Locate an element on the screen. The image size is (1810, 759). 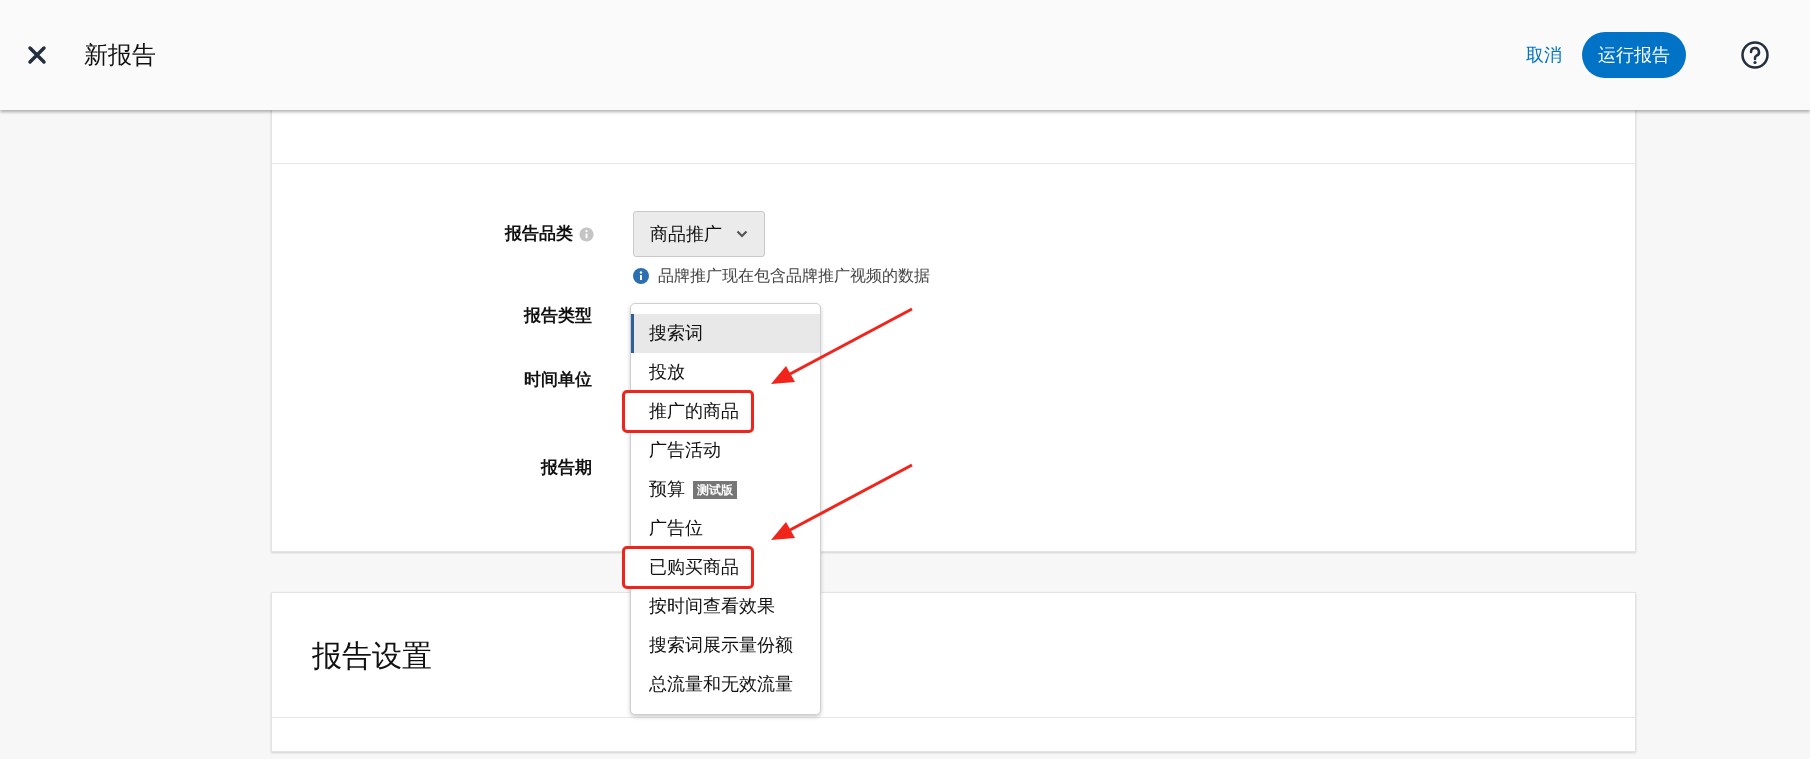
menu-item: 广告活动 is located at coordinates (725, 450).